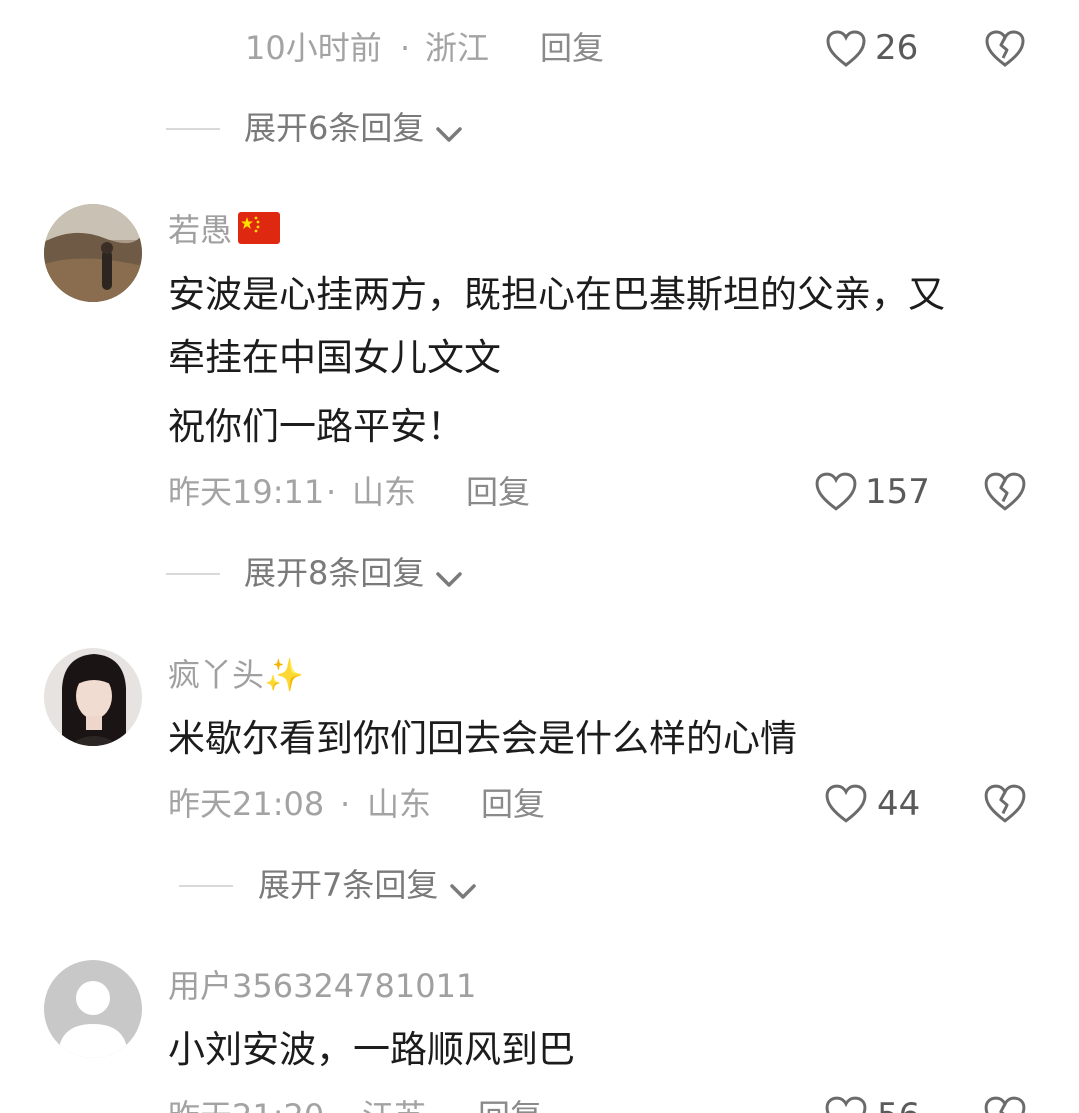 This screenshot has width=1079, height=1113. Describe the element at coordinates (322, 986) in the screenshot. I see `username: 用户356324781011` at that location.